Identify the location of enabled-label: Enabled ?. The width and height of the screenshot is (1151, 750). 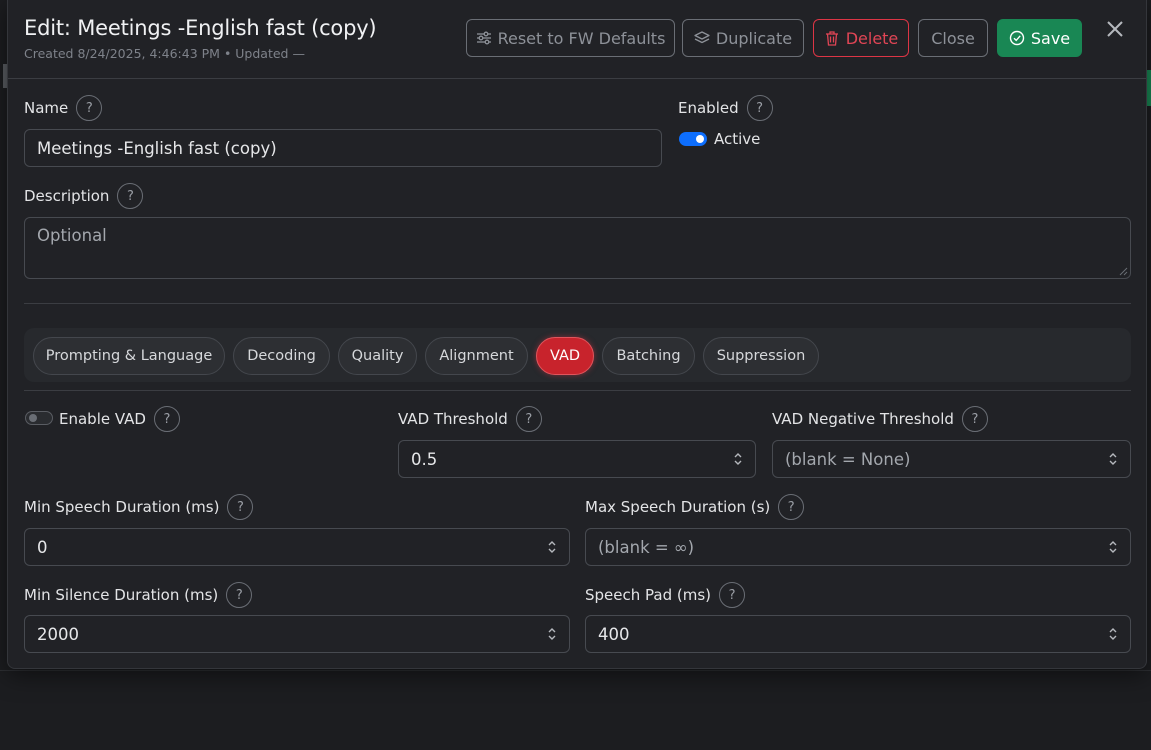
(725, 108).